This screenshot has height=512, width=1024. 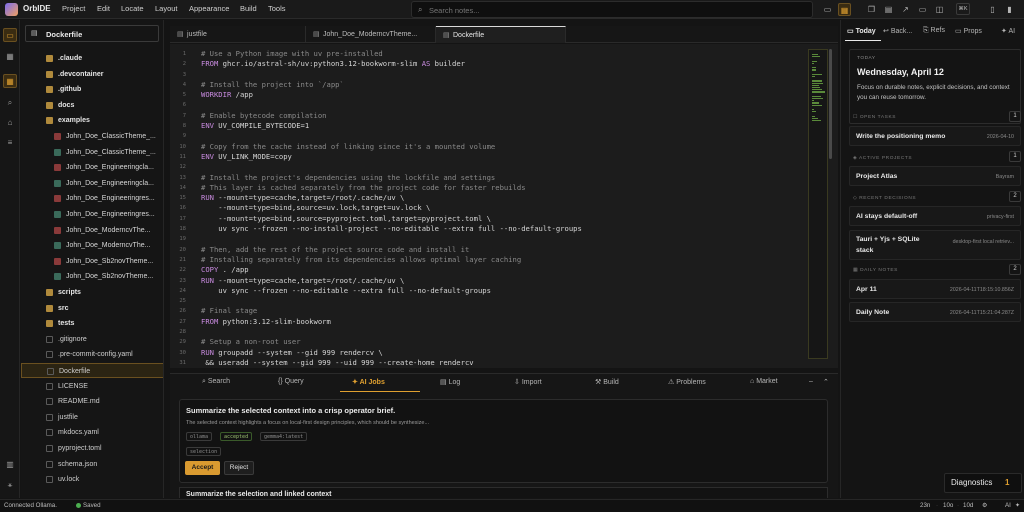 I want to click on menu-locate: Locate, so click(x=132, y=8).